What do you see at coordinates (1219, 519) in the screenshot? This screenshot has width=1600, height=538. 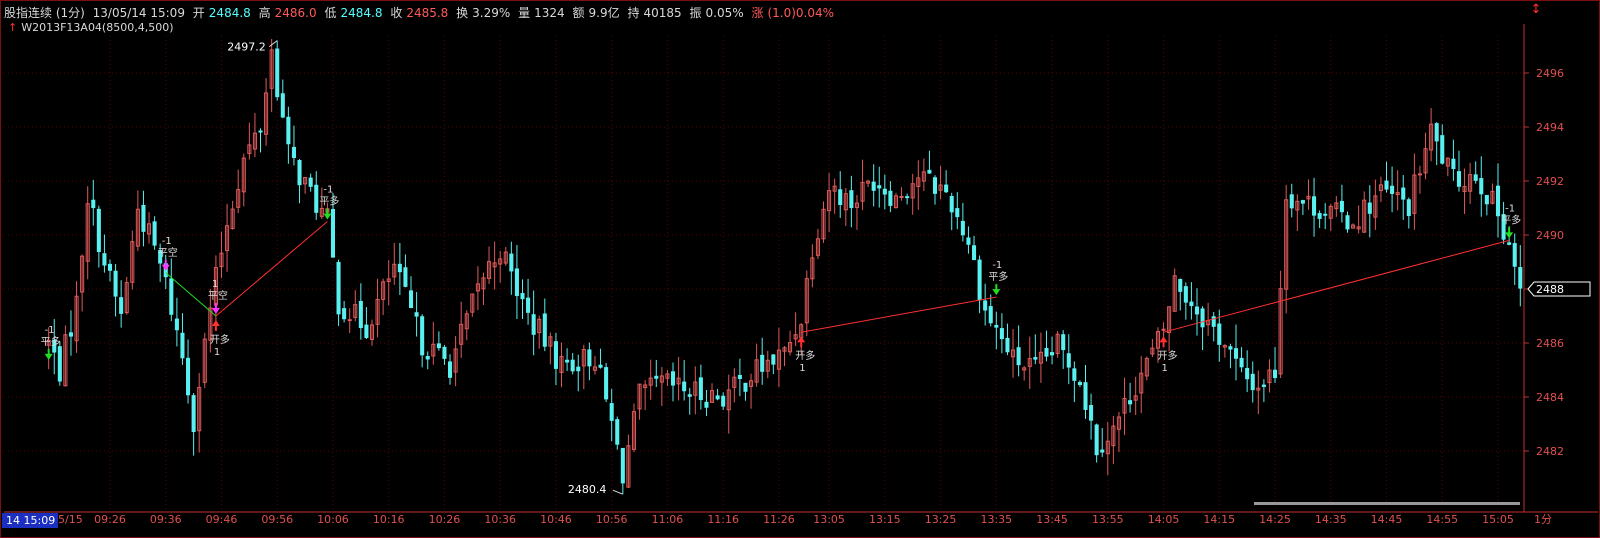 I see `x-tick-label: 14:15` at bounding box center [1219, 519].